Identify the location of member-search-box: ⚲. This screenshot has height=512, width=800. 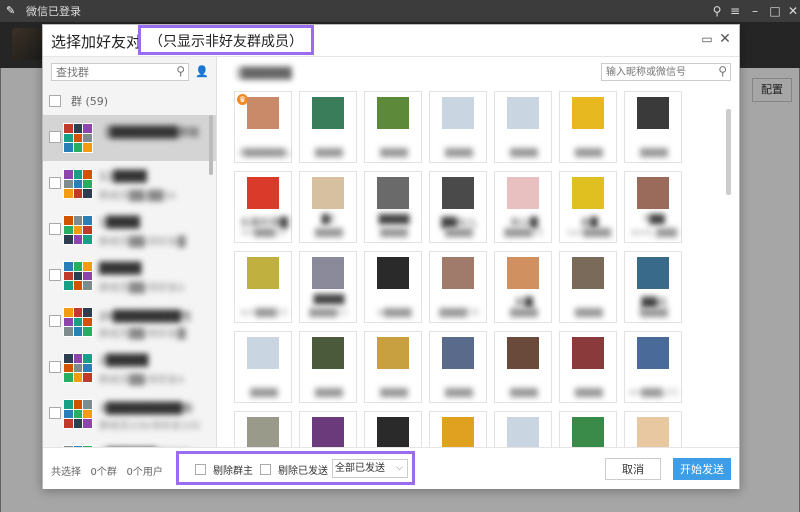
(666, 72).